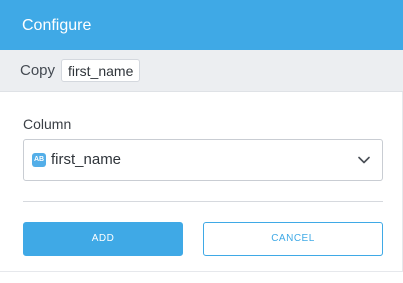 The height and width of the screenshot is (283, 403). What do you see at coordinates (39, 160) in the screenshot?
I see `text-type-icon: AB` at bounding box center [39, 160].